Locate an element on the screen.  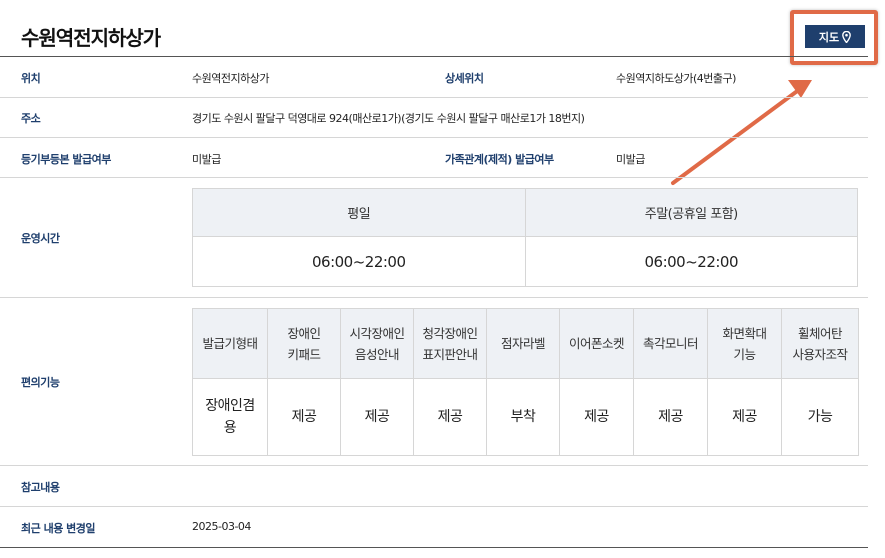
facilities-header-5: 이어폰소켓 is located at coordinates (596, 343).